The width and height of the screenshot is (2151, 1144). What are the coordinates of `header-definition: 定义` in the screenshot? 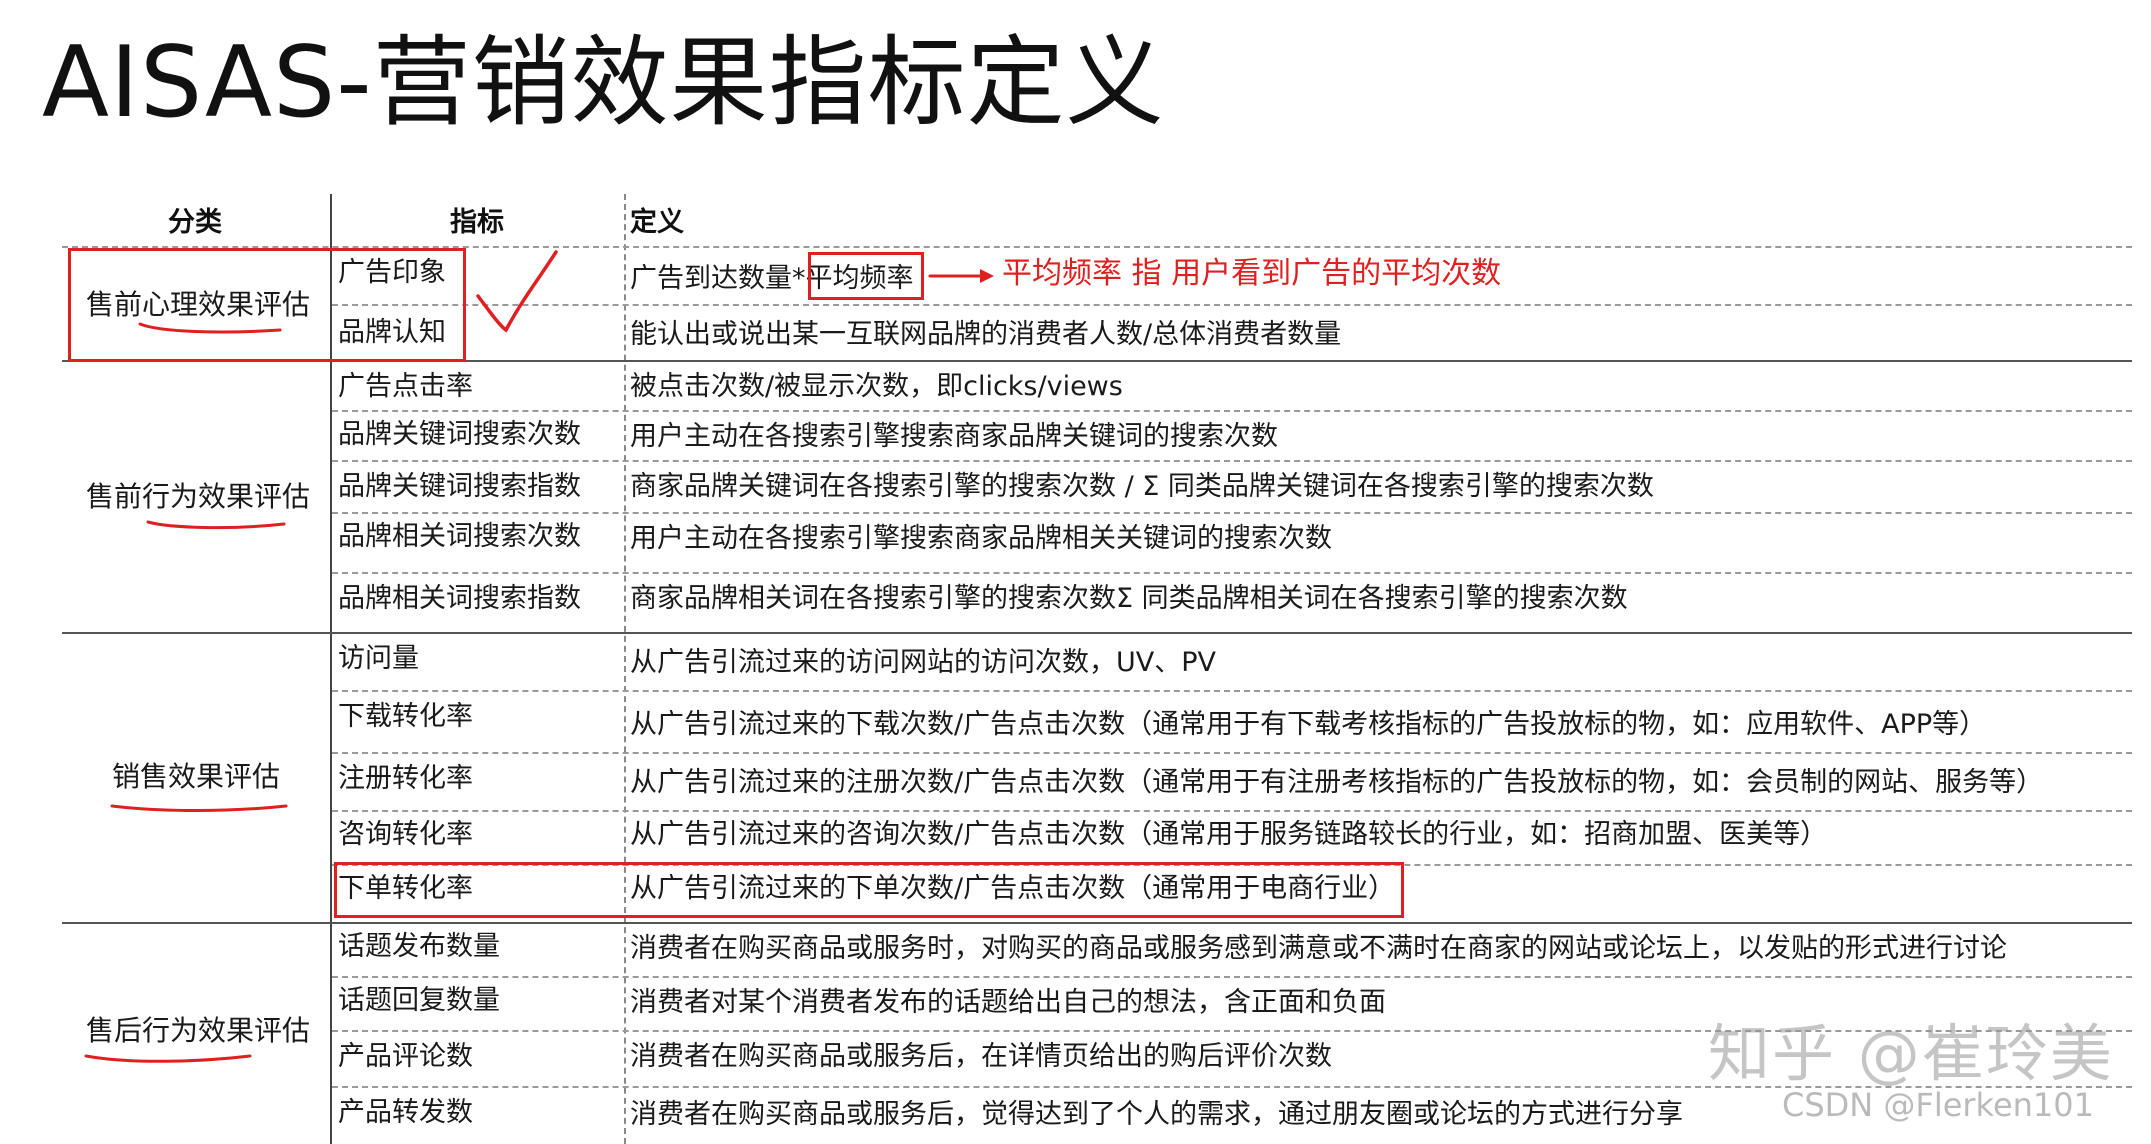 It's located at (657, 222).